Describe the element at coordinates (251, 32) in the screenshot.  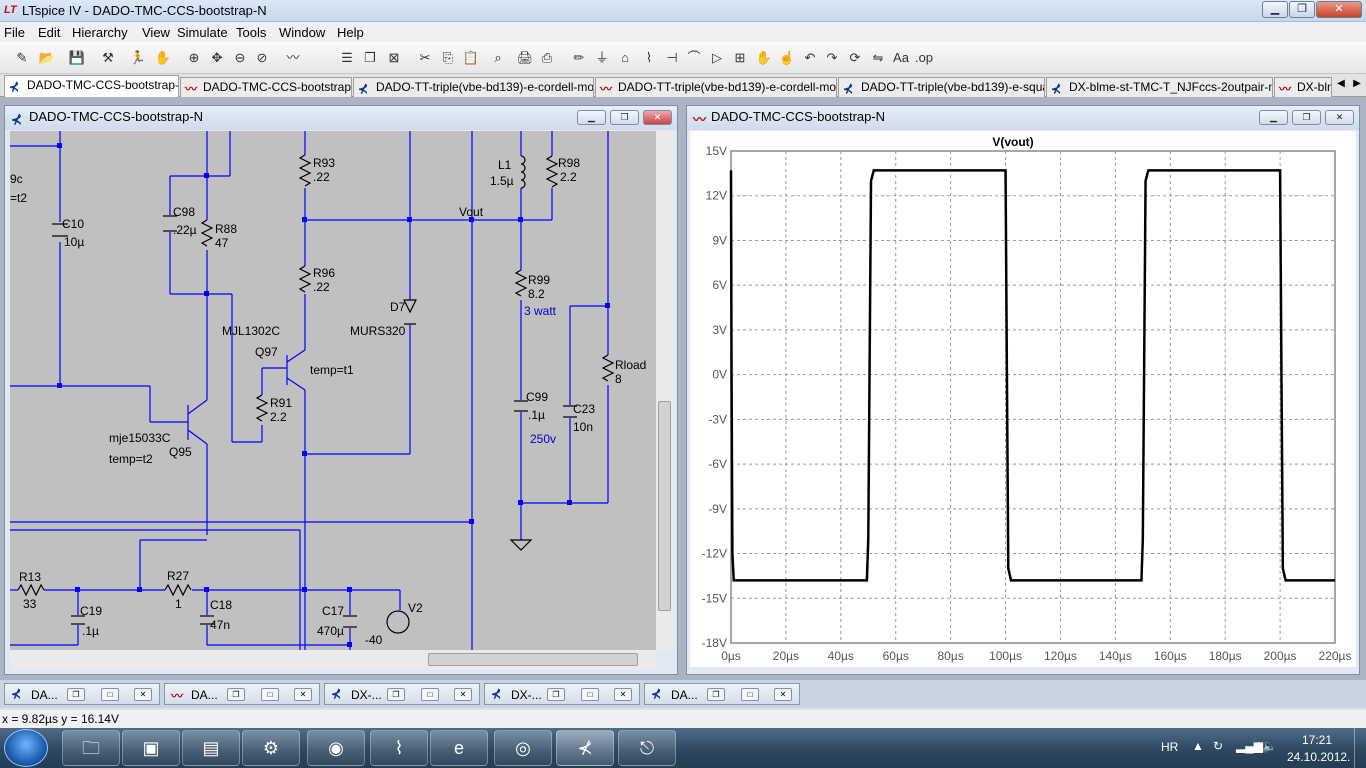
I see `menu-tools: Tools` at that location.